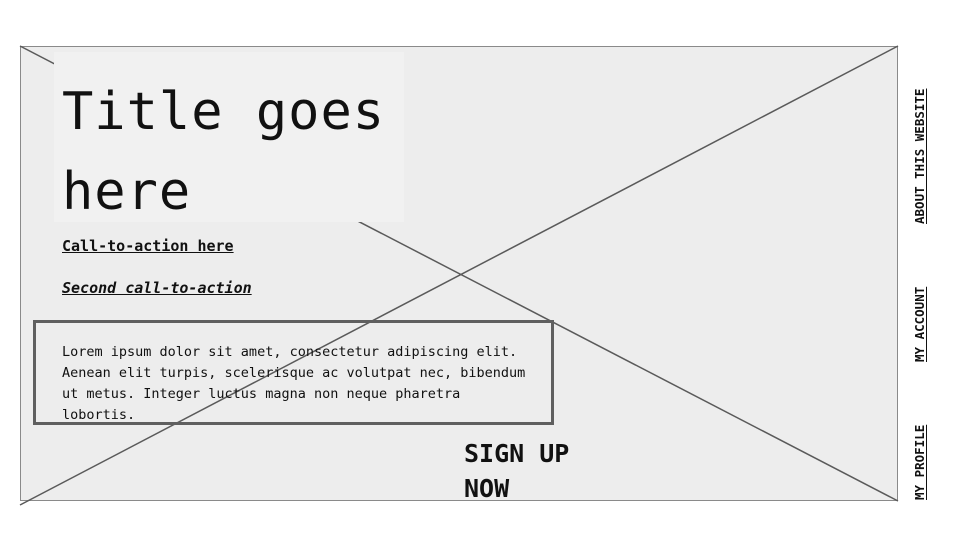 This screenshot has width=960, height=540. What do you see at coordinates (919, 319) in the screenshot?
I see `nav-item-my-account: MY ACCOUNT` at bounding box center [919, 319].